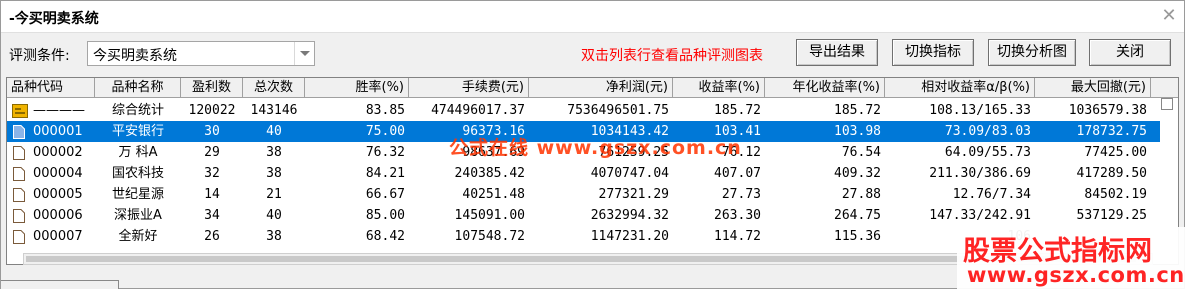 The width and height of the screenshot is (1185, 289). Describe the element at coordinates (59, 110) in the screenshot. I see `cell-code: ————` at that location.